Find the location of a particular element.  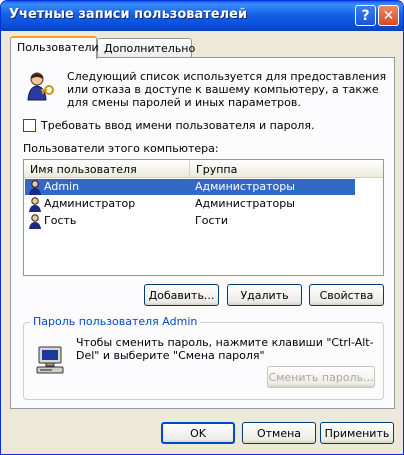

title-bar: Учетные записи пользователей ? ✕ is located at coordinates (202, 16).